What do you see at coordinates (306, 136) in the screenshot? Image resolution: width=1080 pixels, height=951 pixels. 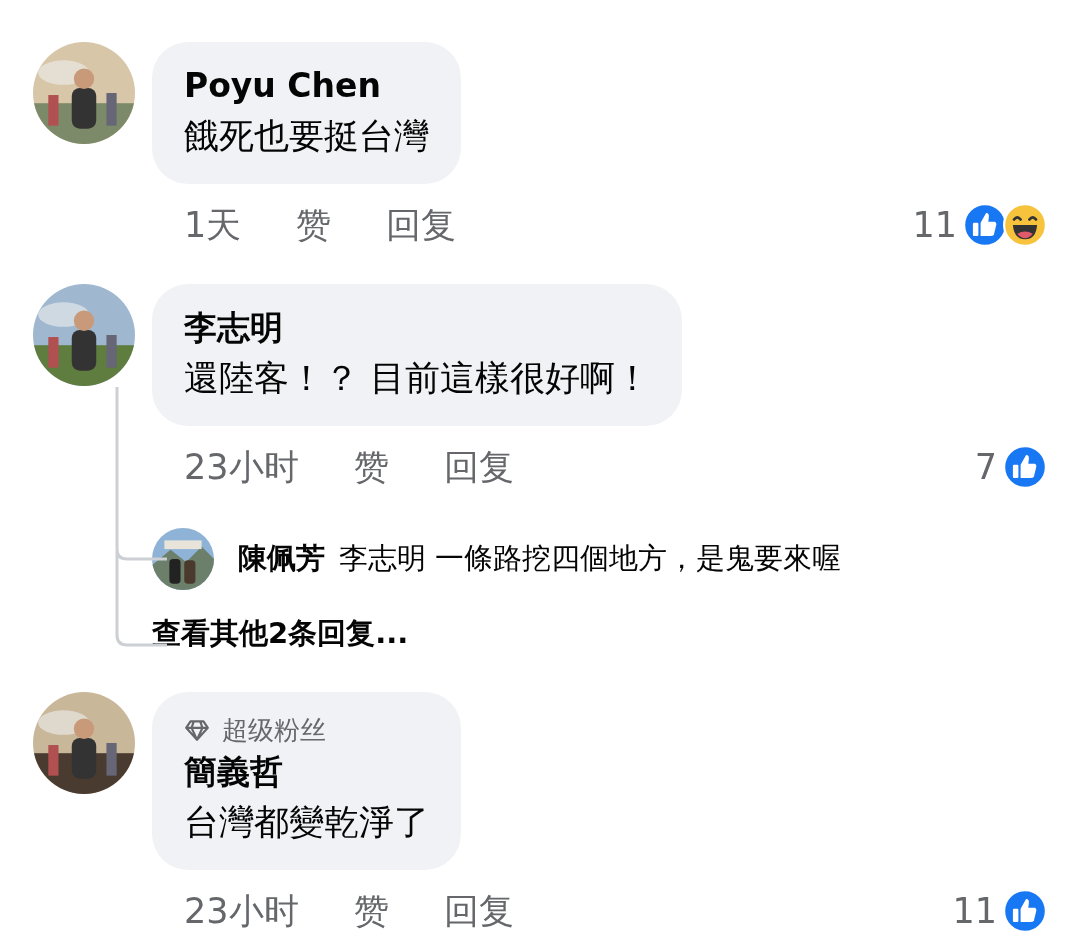 I see `comment-text: 餓死也要挺台灣` at bounding box center [306, 136].